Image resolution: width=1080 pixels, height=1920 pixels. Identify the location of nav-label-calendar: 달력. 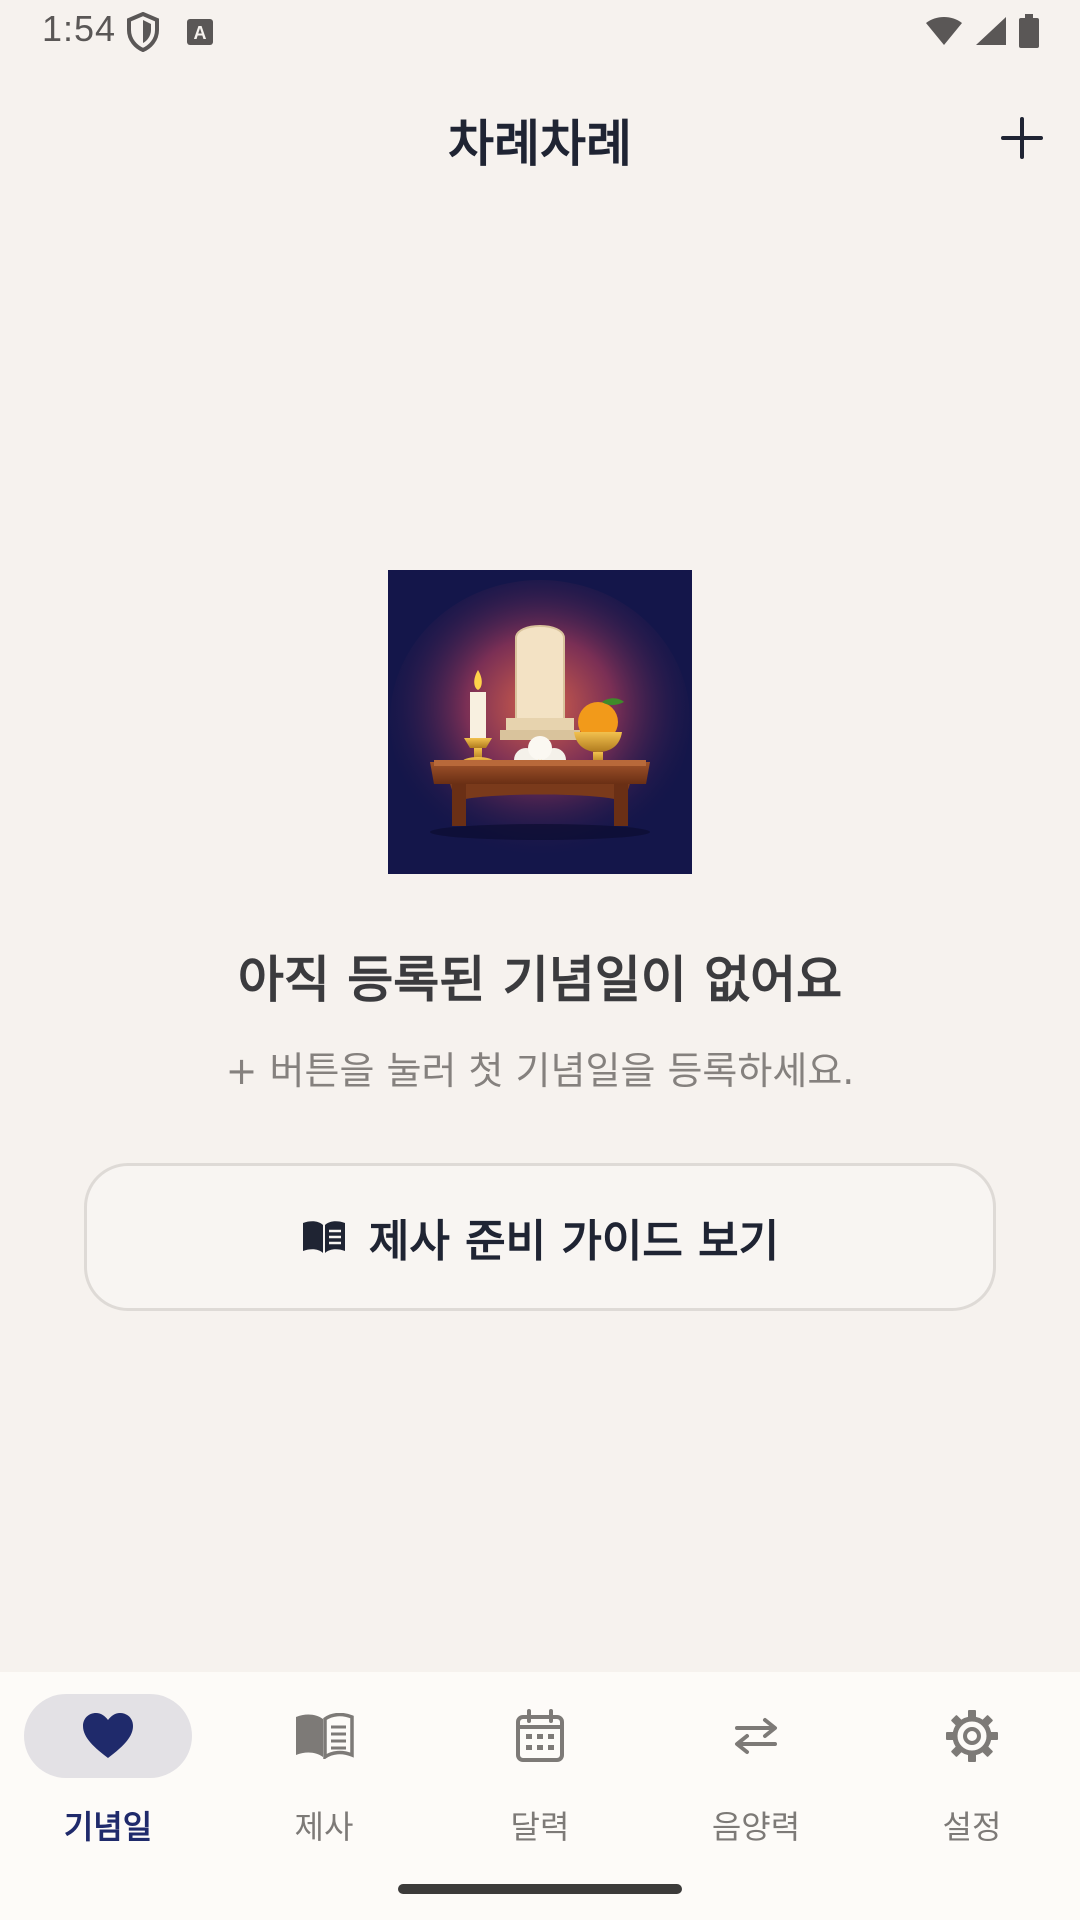
(540, 1827).